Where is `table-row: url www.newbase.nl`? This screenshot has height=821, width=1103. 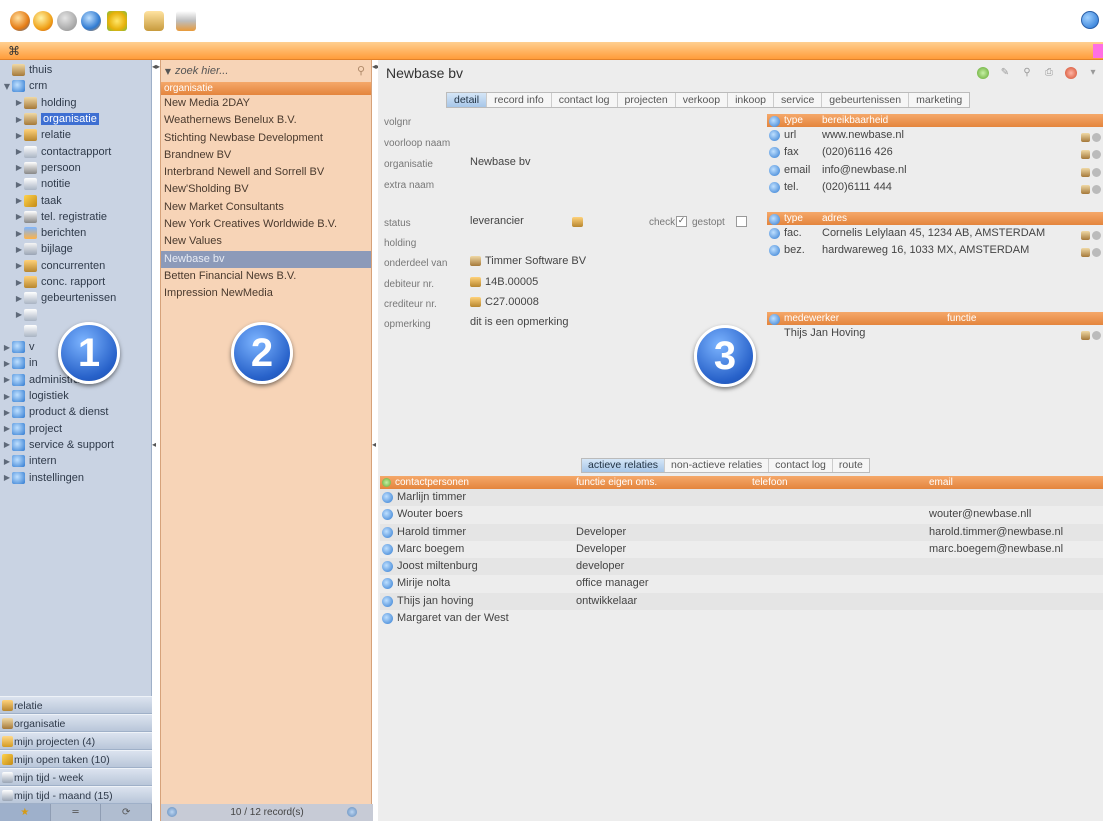 table-row: url www.newbase.nl is located at coordinates (935, 135).